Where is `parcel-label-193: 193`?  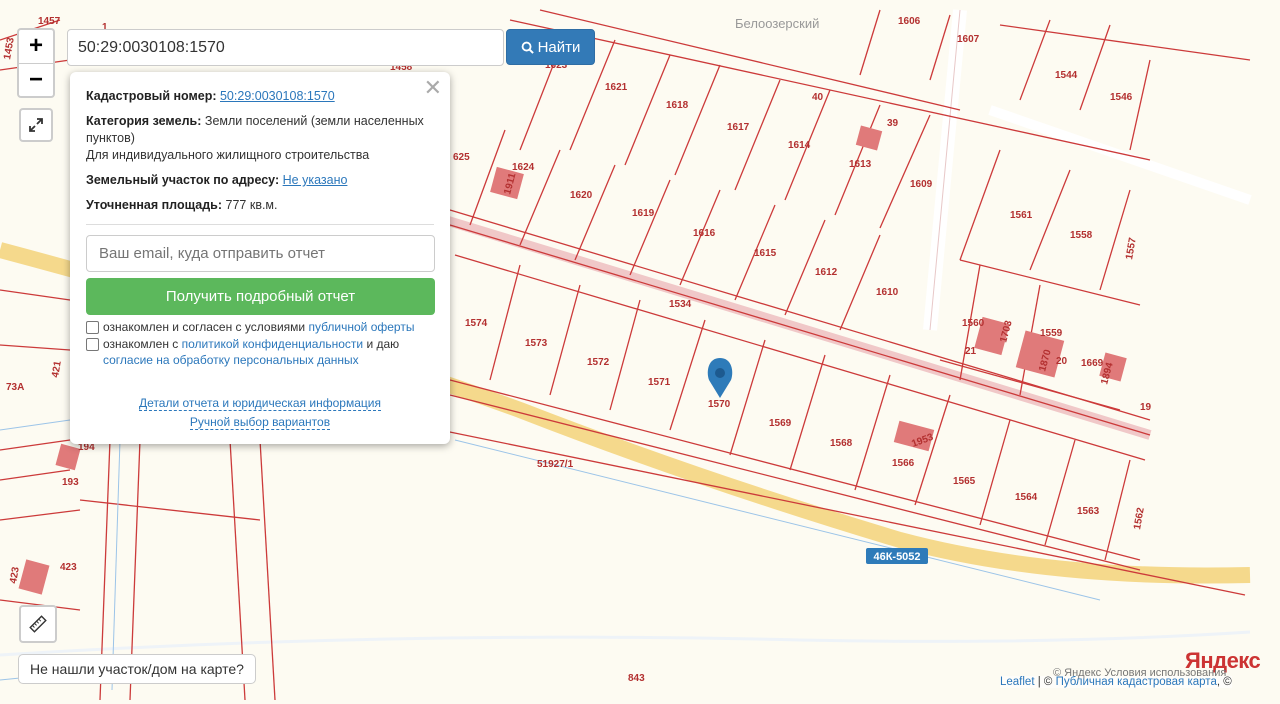 parcel-label-193: 193 is located at coordinates (70, 482).